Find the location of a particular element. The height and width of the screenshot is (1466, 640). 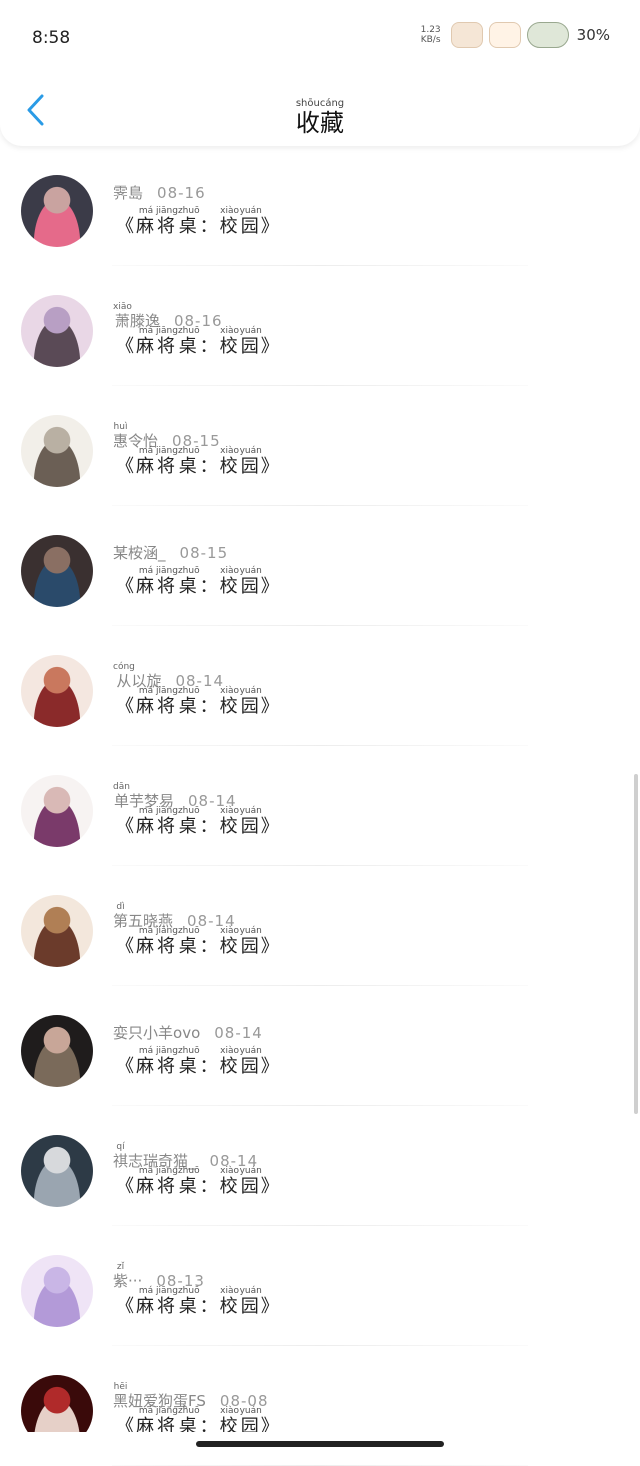

battery-percent: 30% is located at coordinates (593, 35).